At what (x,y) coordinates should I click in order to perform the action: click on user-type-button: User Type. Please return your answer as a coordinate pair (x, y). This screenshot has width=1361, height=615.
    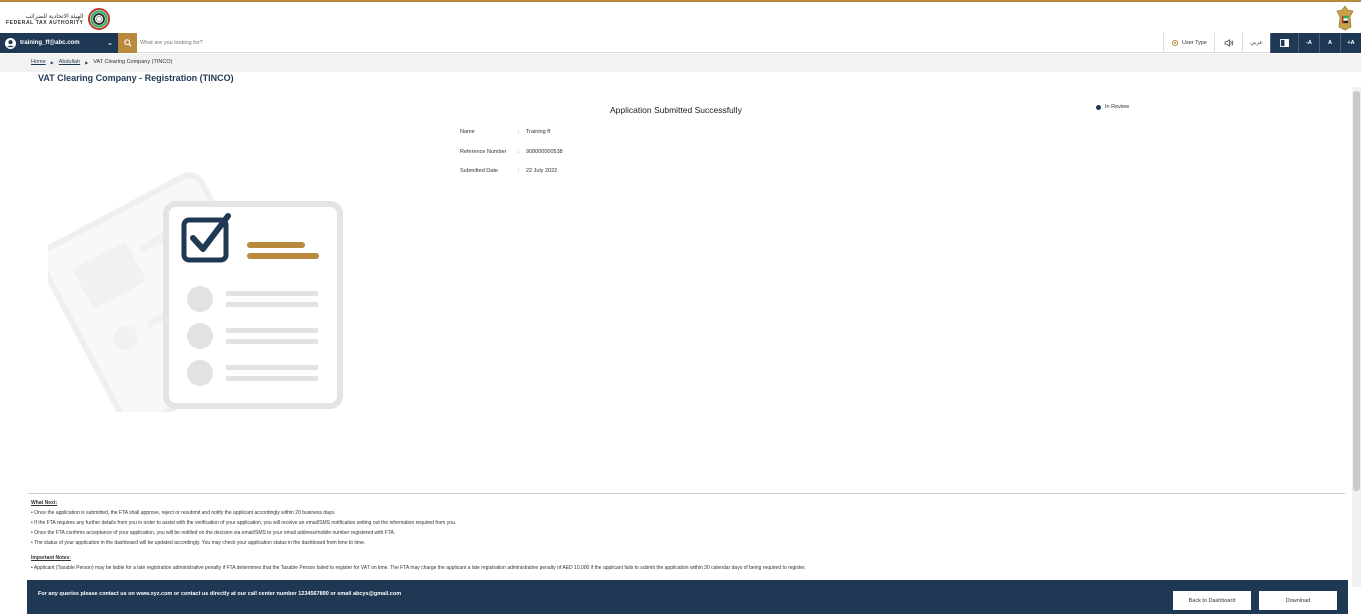
    Looking at the image, I should click on (1188, 43).